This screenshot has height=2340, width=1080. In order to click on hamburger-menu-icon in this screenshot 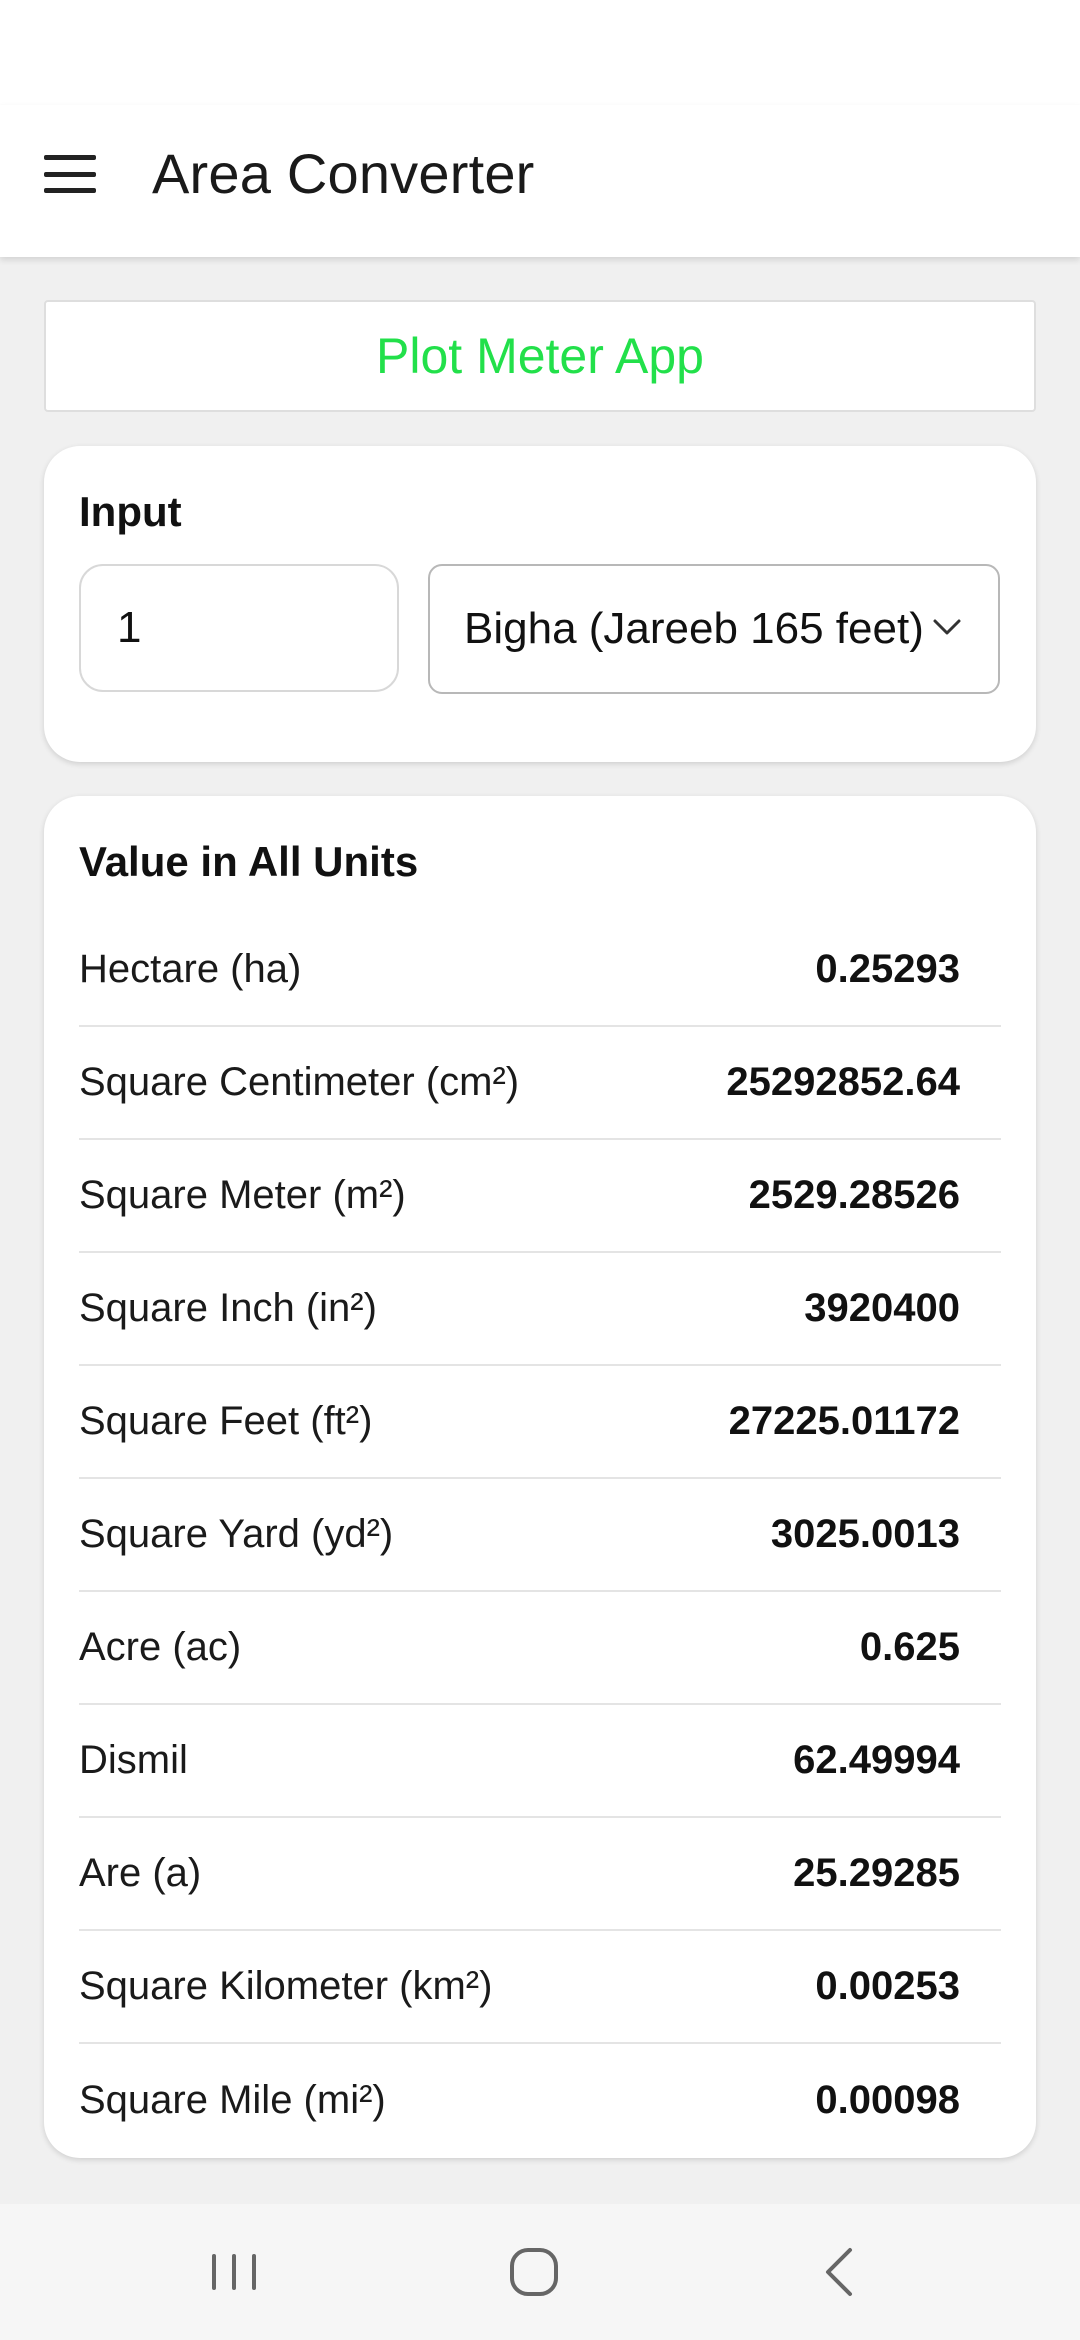, I will do `click(70, 174)`.